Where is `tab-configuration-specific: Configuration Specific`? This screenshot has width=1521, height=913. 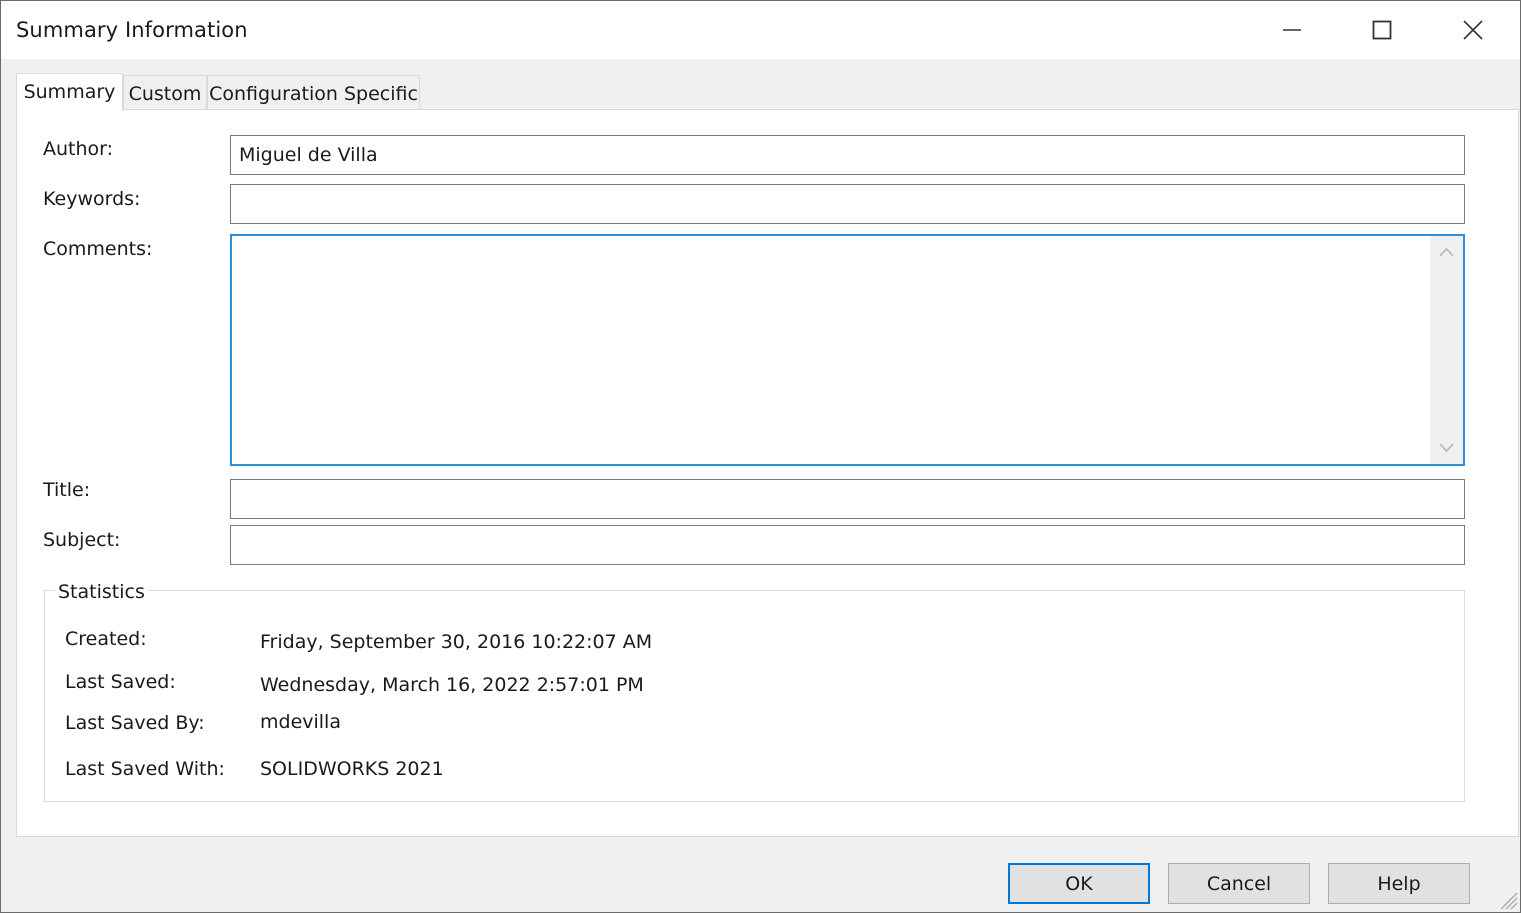
tab-configuration-specific: Configuration Specific is located at coordinates (313, 92).